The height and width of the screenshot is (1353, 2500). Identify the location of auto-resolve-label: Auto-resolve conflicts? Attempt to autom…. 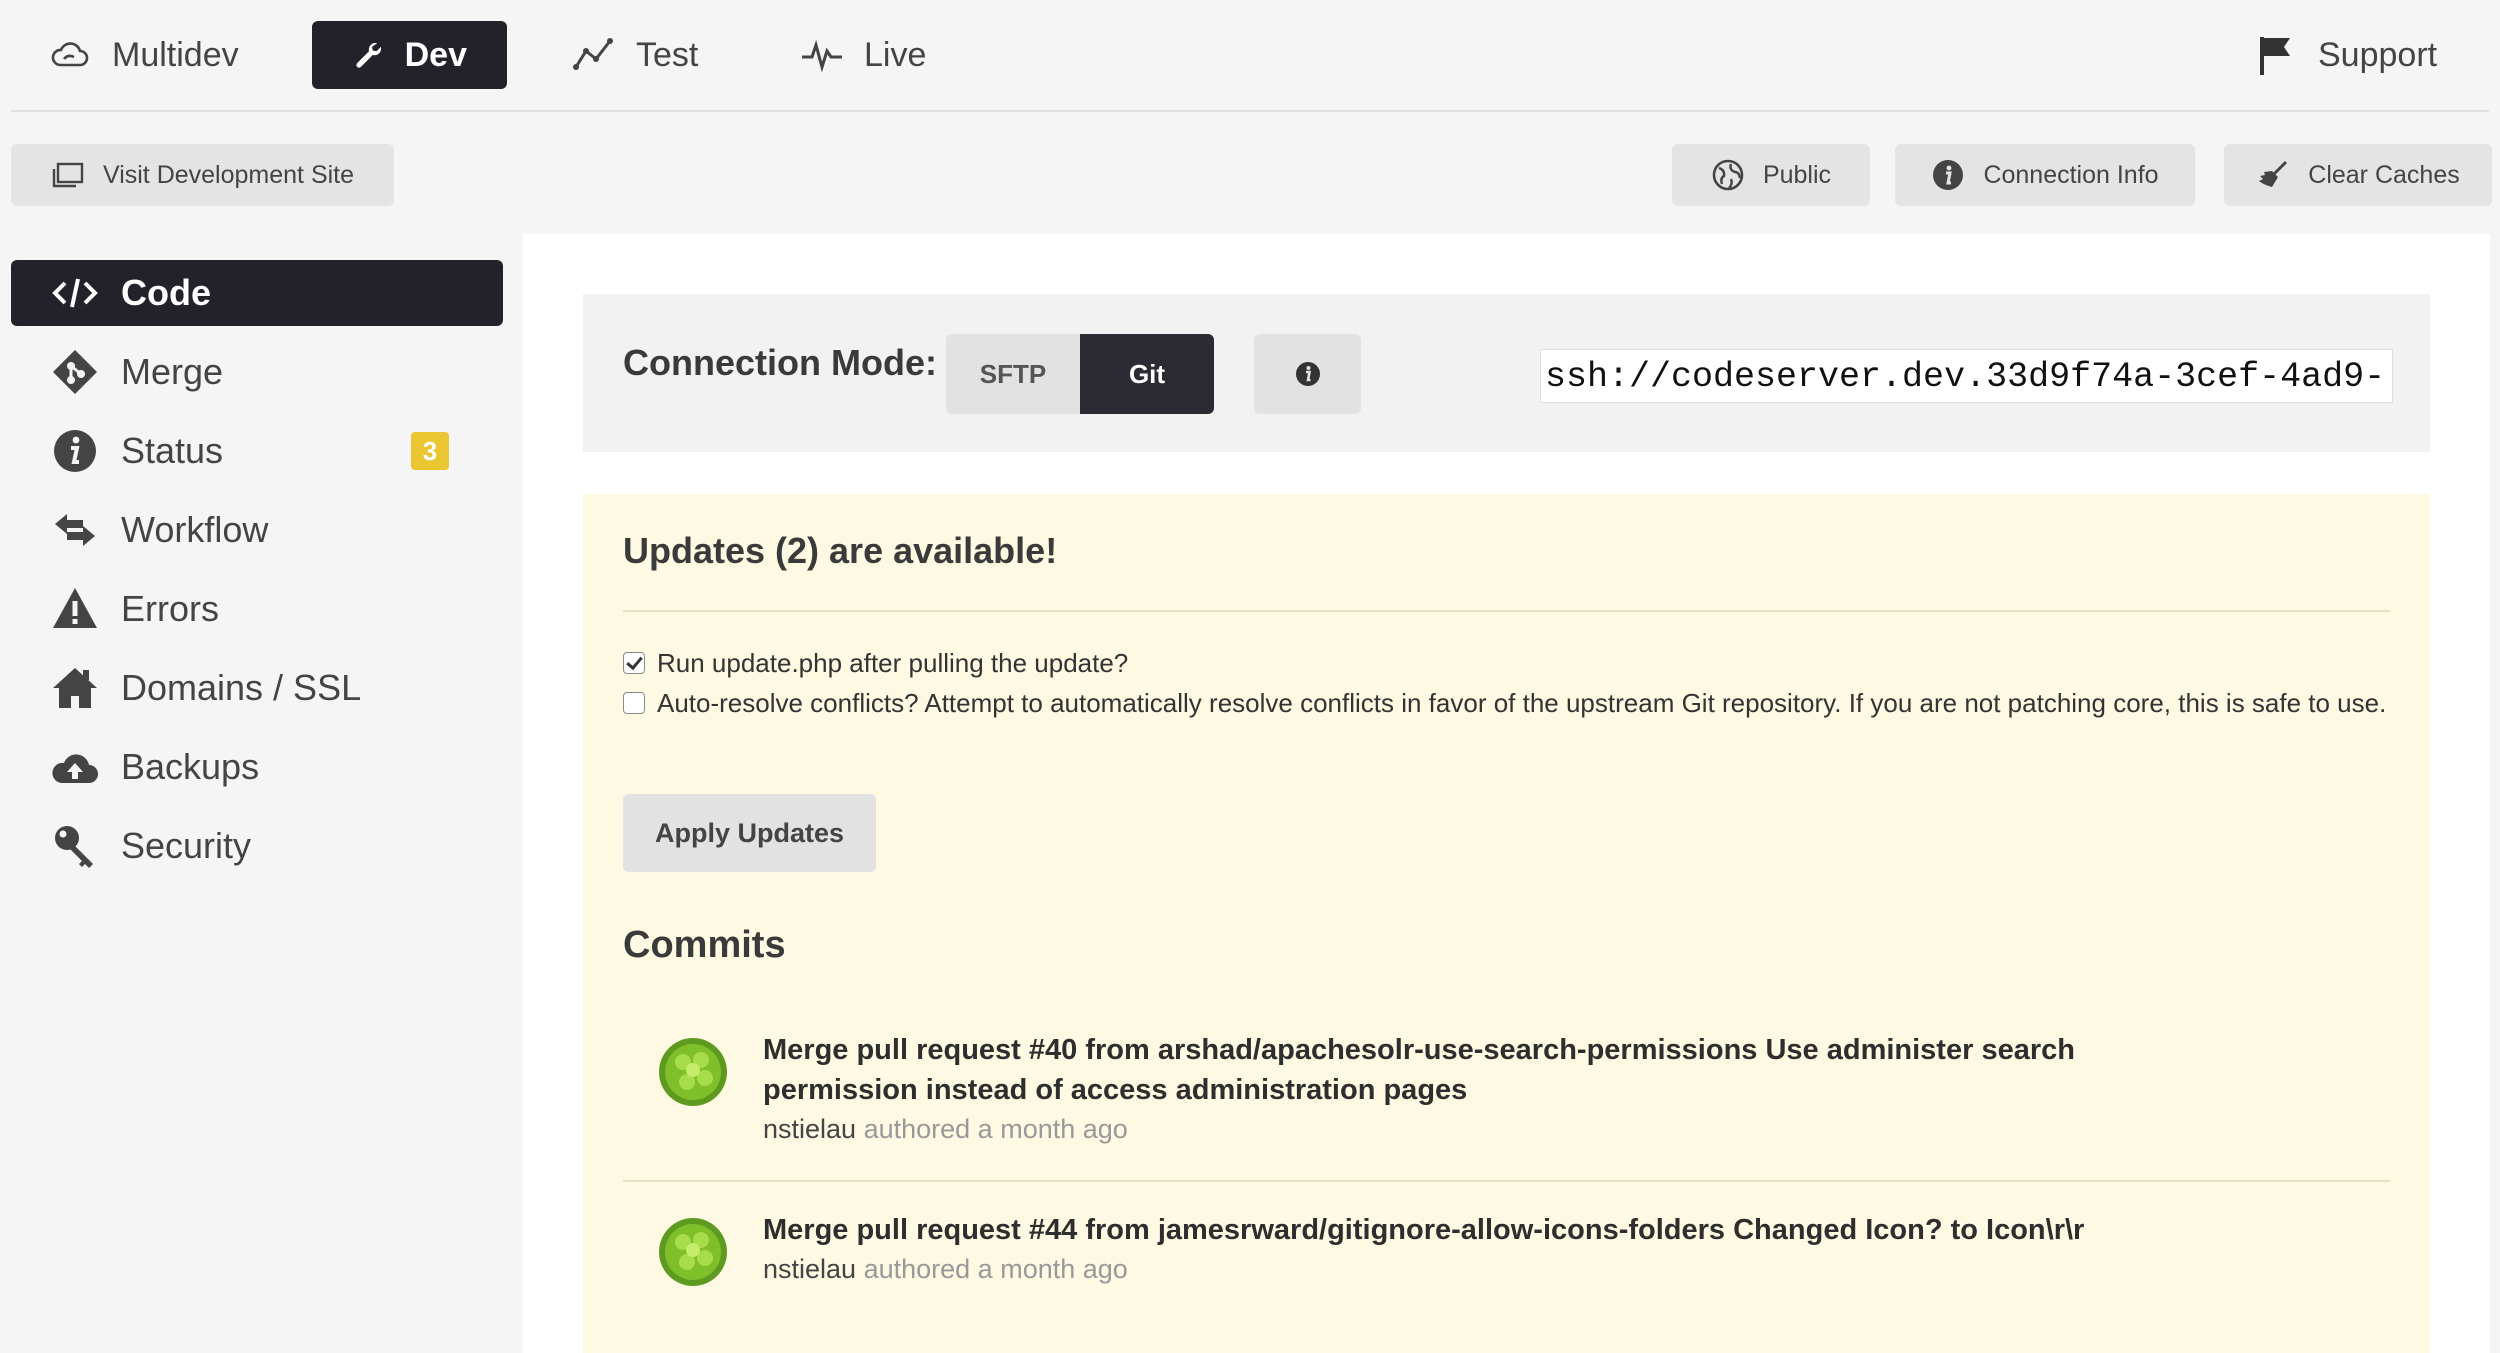
(1522, 703).